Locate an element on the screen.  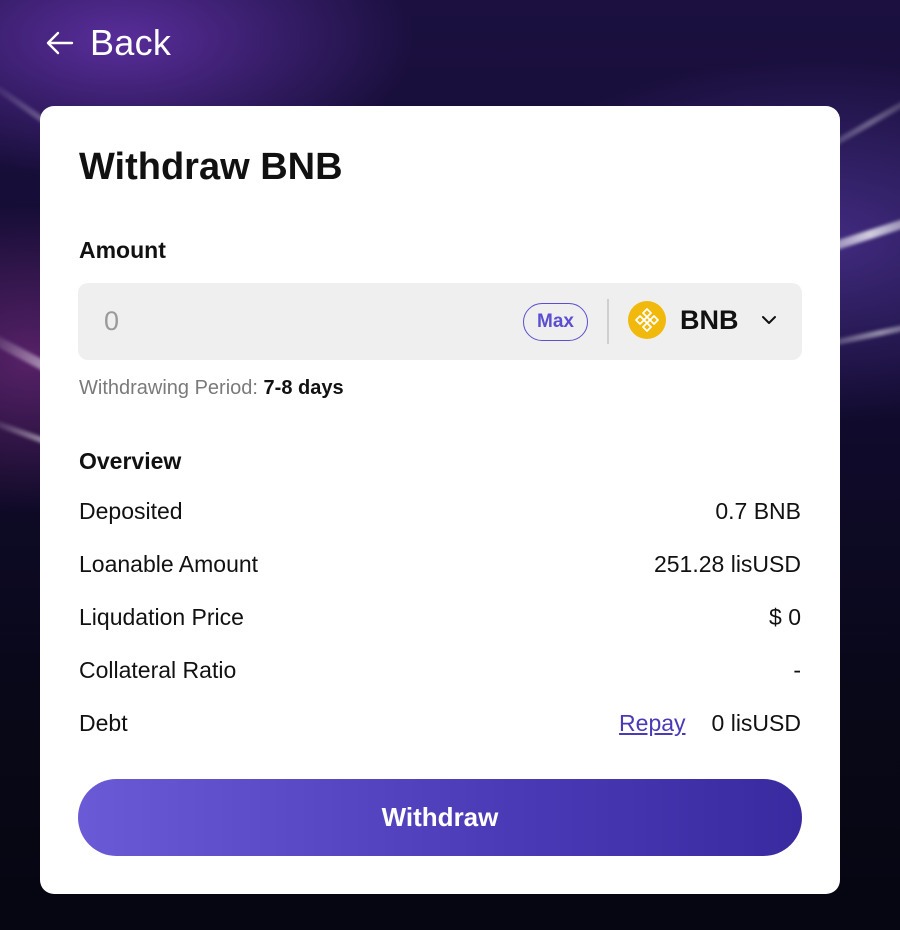
overview-row-deposited: Deposited 0.7 BNB is located at coordinates (440, 511).